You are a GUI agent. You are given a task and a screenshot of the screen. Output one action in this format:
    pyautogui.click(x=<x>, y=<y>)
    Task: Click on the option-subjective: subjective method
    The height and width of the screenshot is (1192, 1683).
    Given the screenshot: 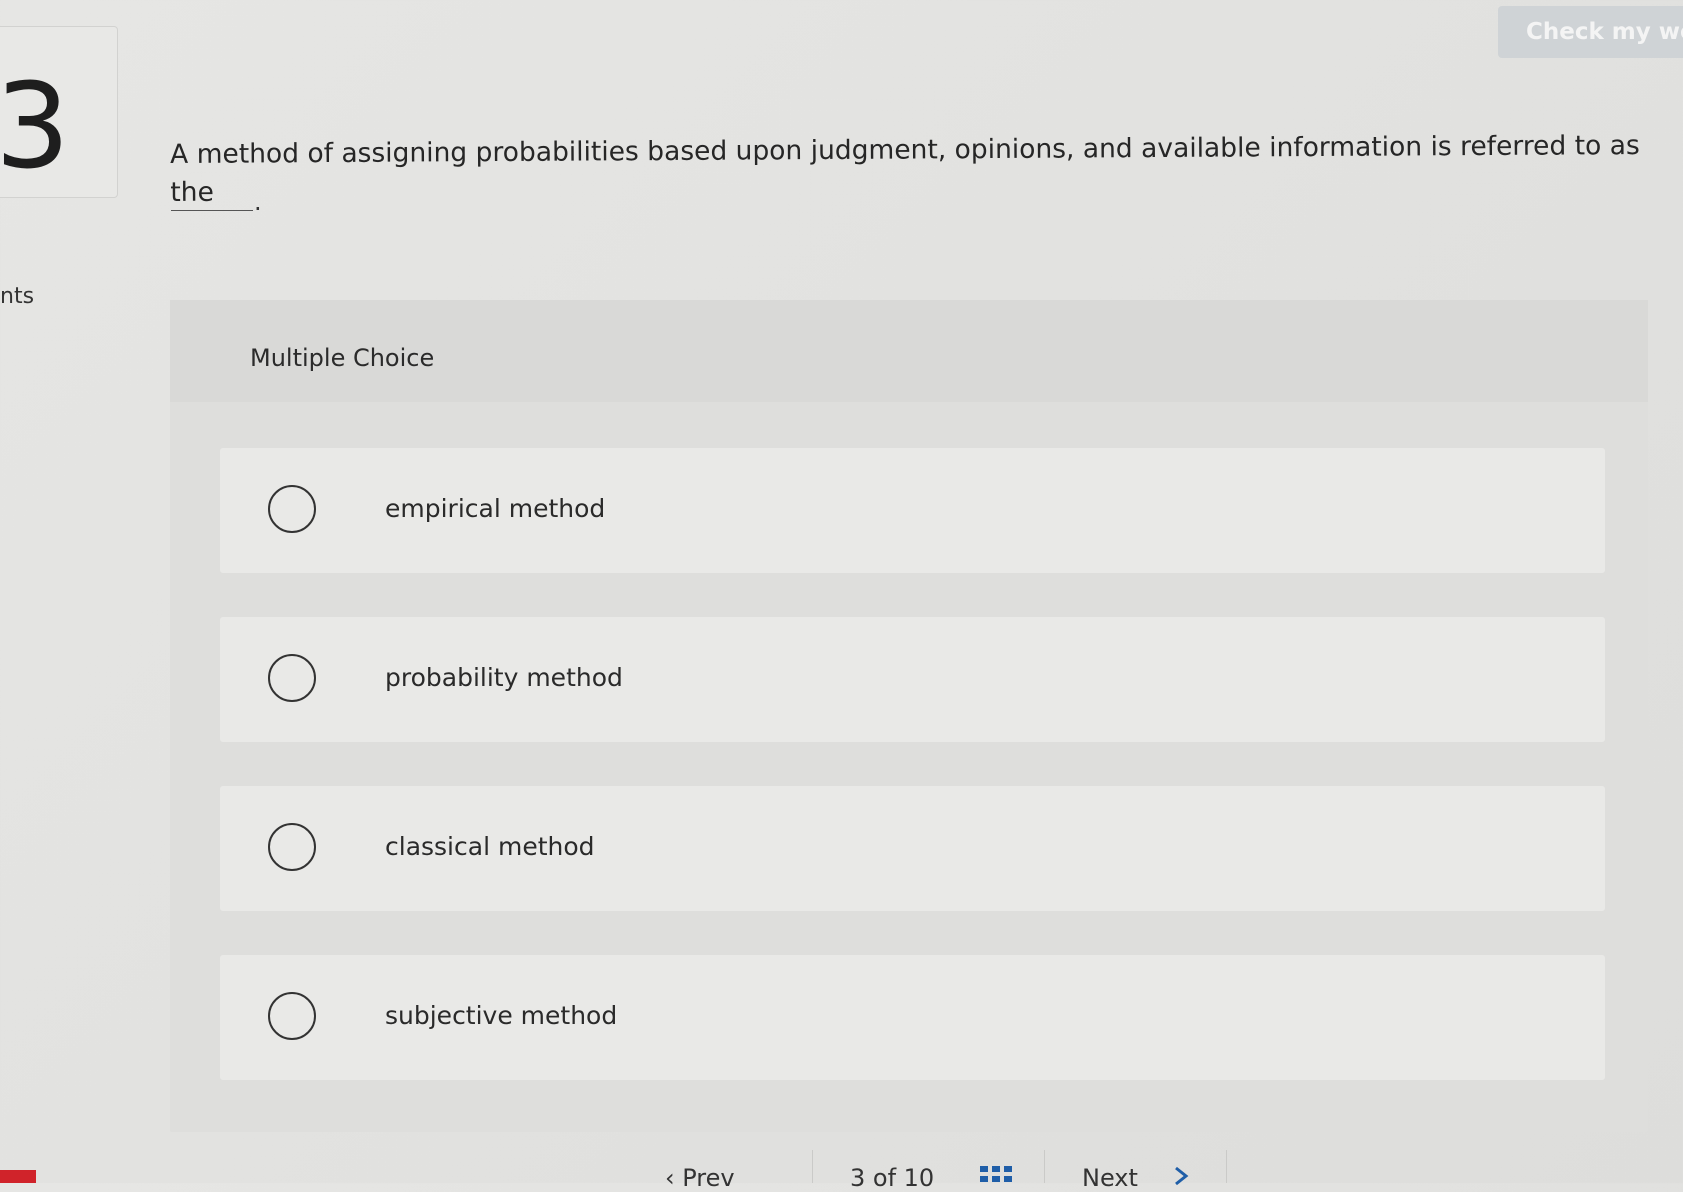 What is the action you would take?
    pyautogui.click(x=912, y=1017)
    